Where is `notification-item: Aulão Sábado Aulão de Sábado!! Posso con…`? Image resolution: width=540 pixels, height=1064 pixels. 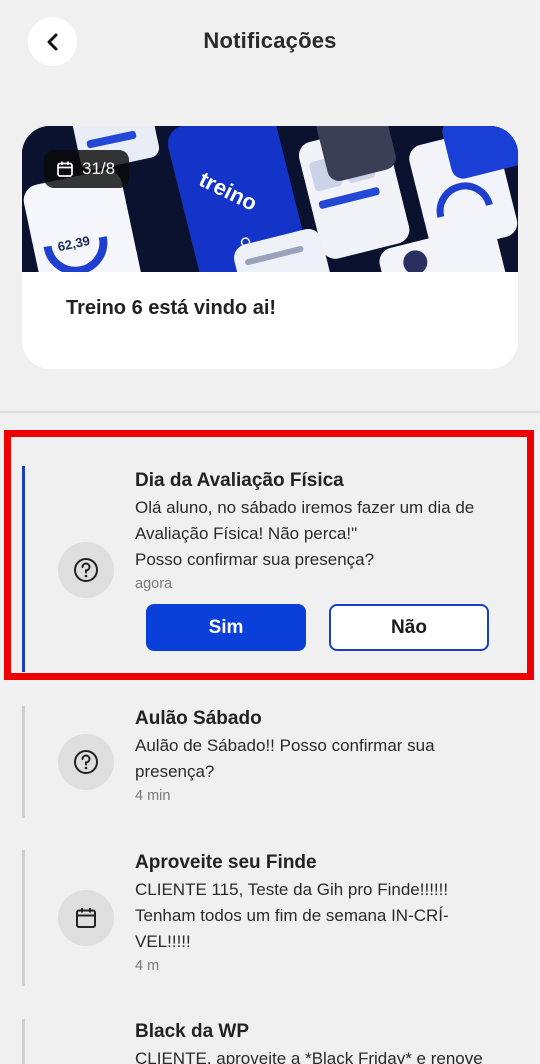
notification-item: Aulão Sábado Aulão de Sábado!! Posso con… is located at coordinates (270, 762).